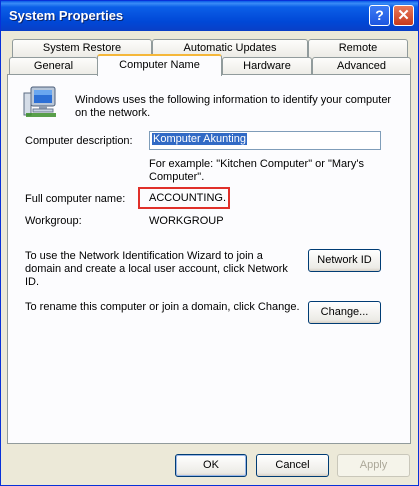  I want to click on help-button: ?, so click(379, 15).